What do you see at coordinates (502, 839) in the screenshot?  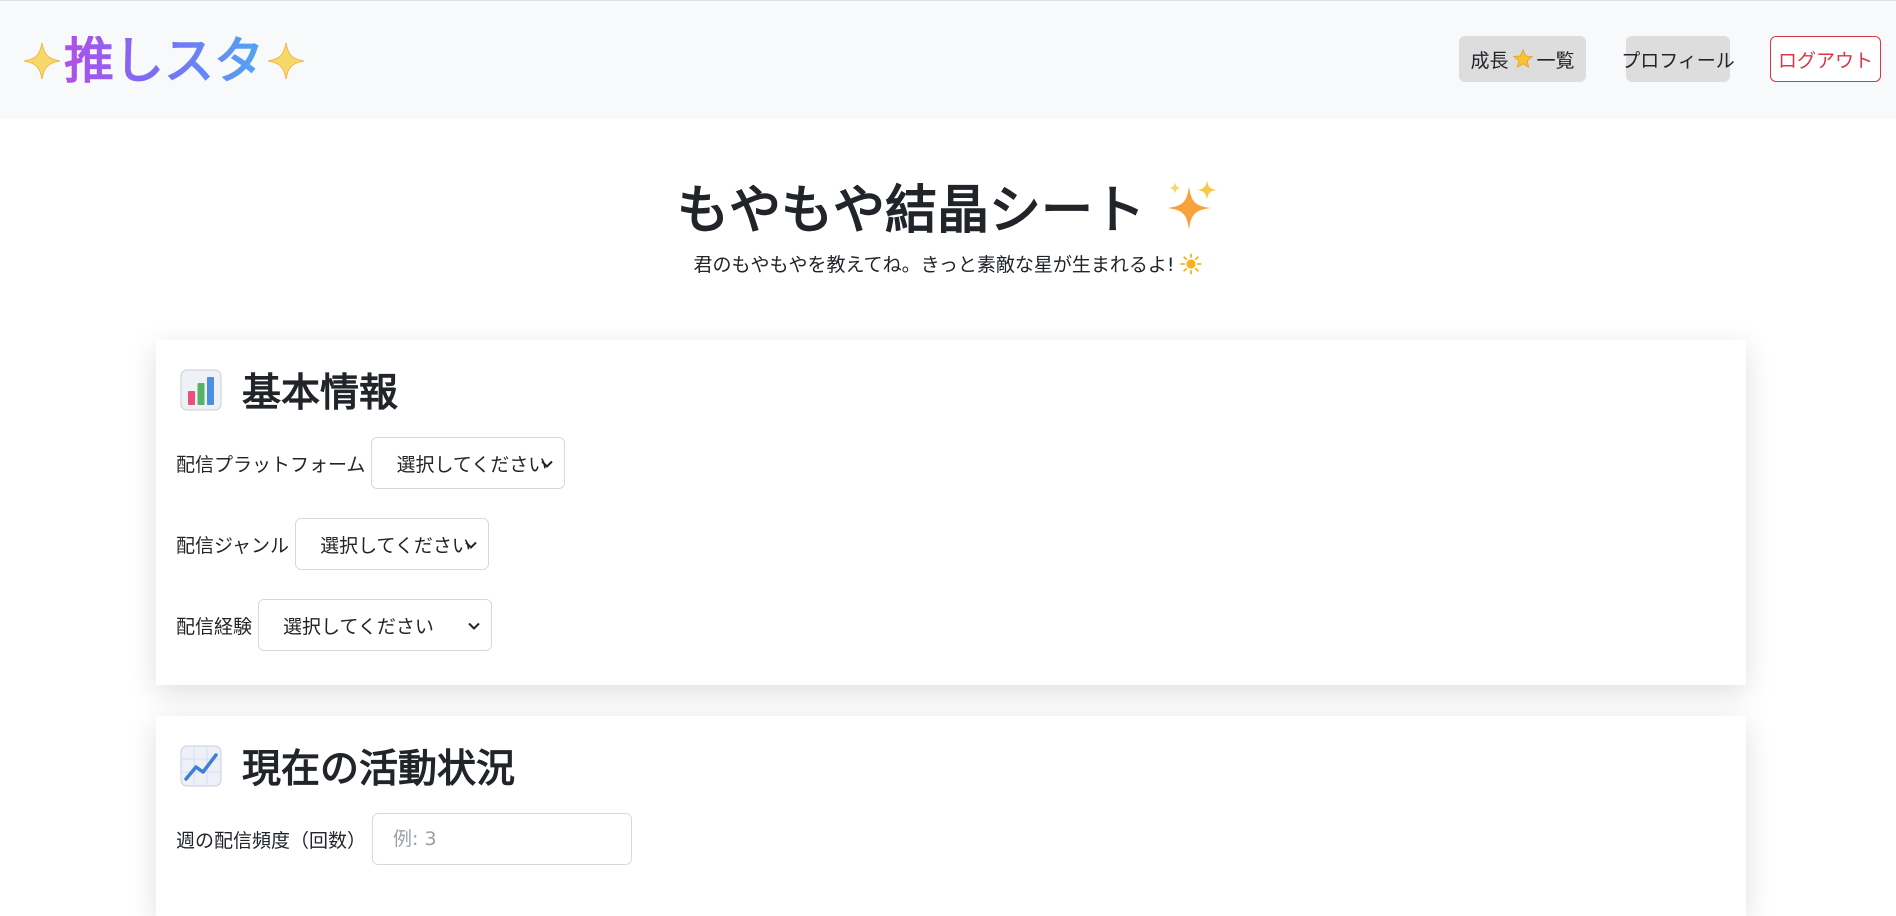 I see `frequency-input` at bounding box center [502, 839].